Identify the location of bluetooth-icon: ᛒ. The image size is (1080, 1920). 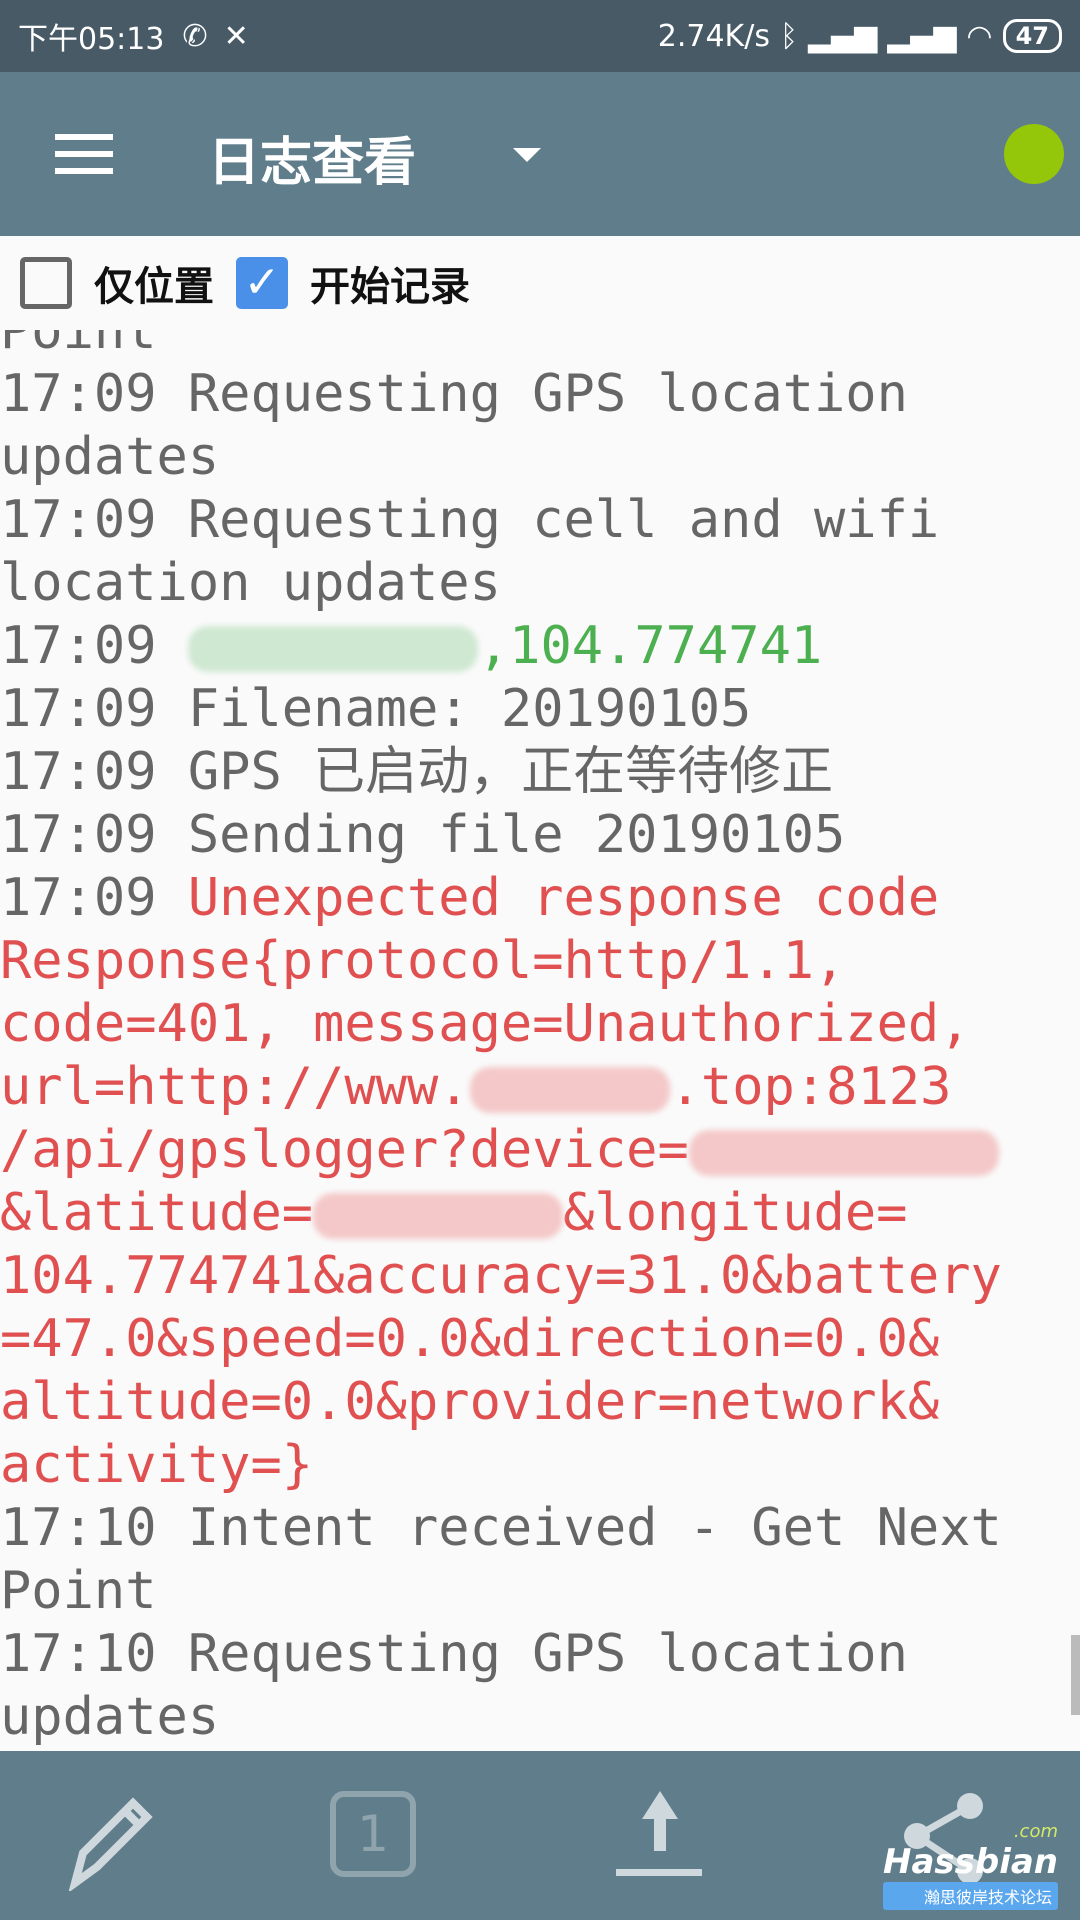
(788, 36).